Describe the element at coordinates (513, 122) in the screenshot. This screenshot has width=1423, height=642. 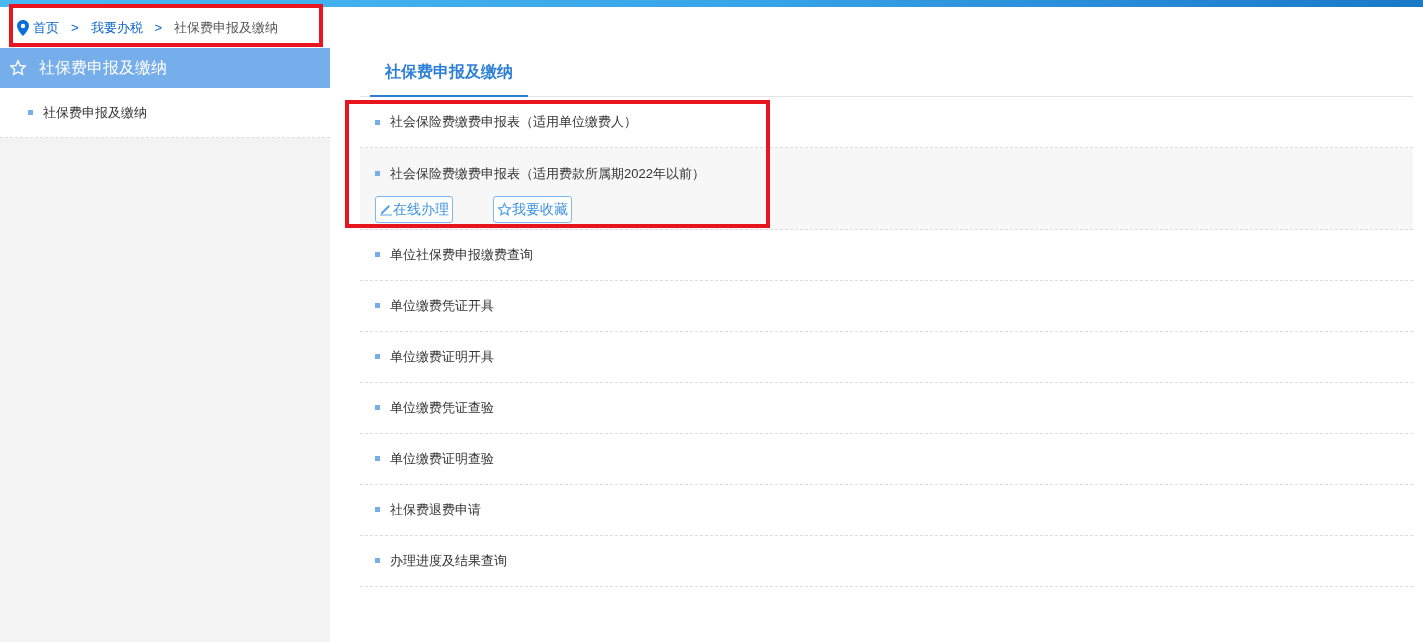
I see `service-link: 社会保险费缴费申报表（适用单位缴费人）` at that location.